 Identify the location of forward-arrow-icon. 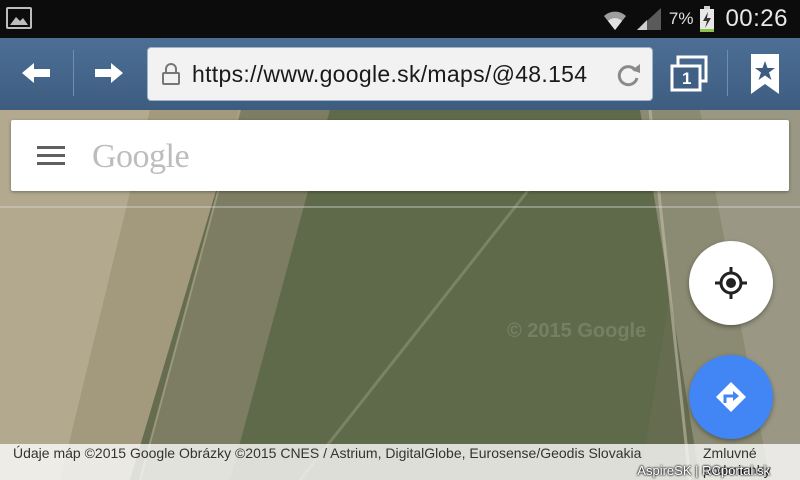
(109, 73).